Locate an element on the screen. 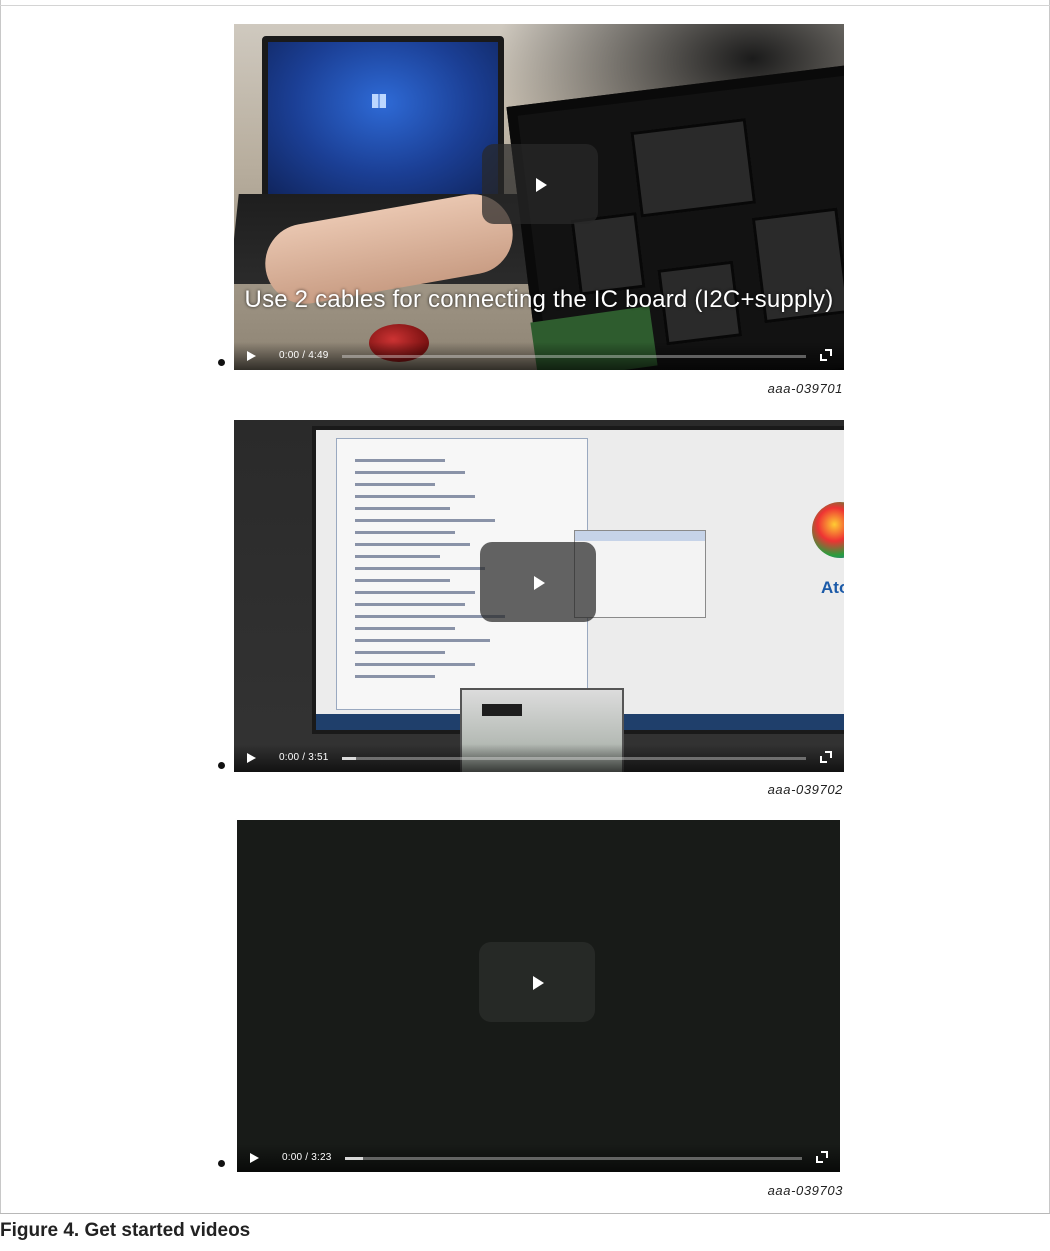 The height and width of the screenshot is (1251, 1050). video-controls: 0:00 / 3:51 is located at coordinates (539, 758).